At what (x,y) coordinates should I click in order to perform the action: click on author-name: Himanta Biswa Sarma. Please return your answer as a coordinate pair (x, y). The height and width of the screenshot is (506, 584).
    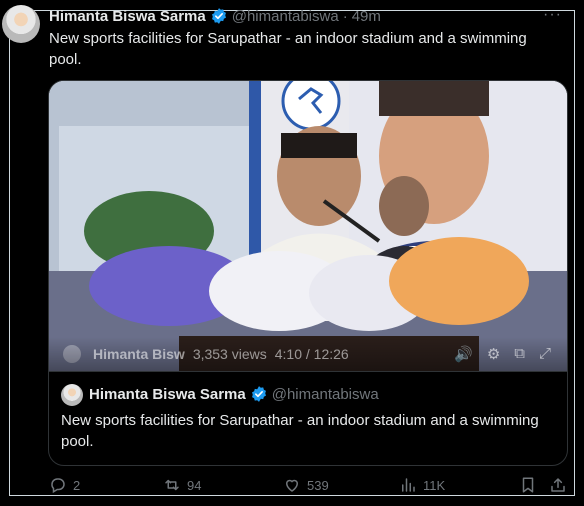
    Looking at the image, I should click on (127, 16).